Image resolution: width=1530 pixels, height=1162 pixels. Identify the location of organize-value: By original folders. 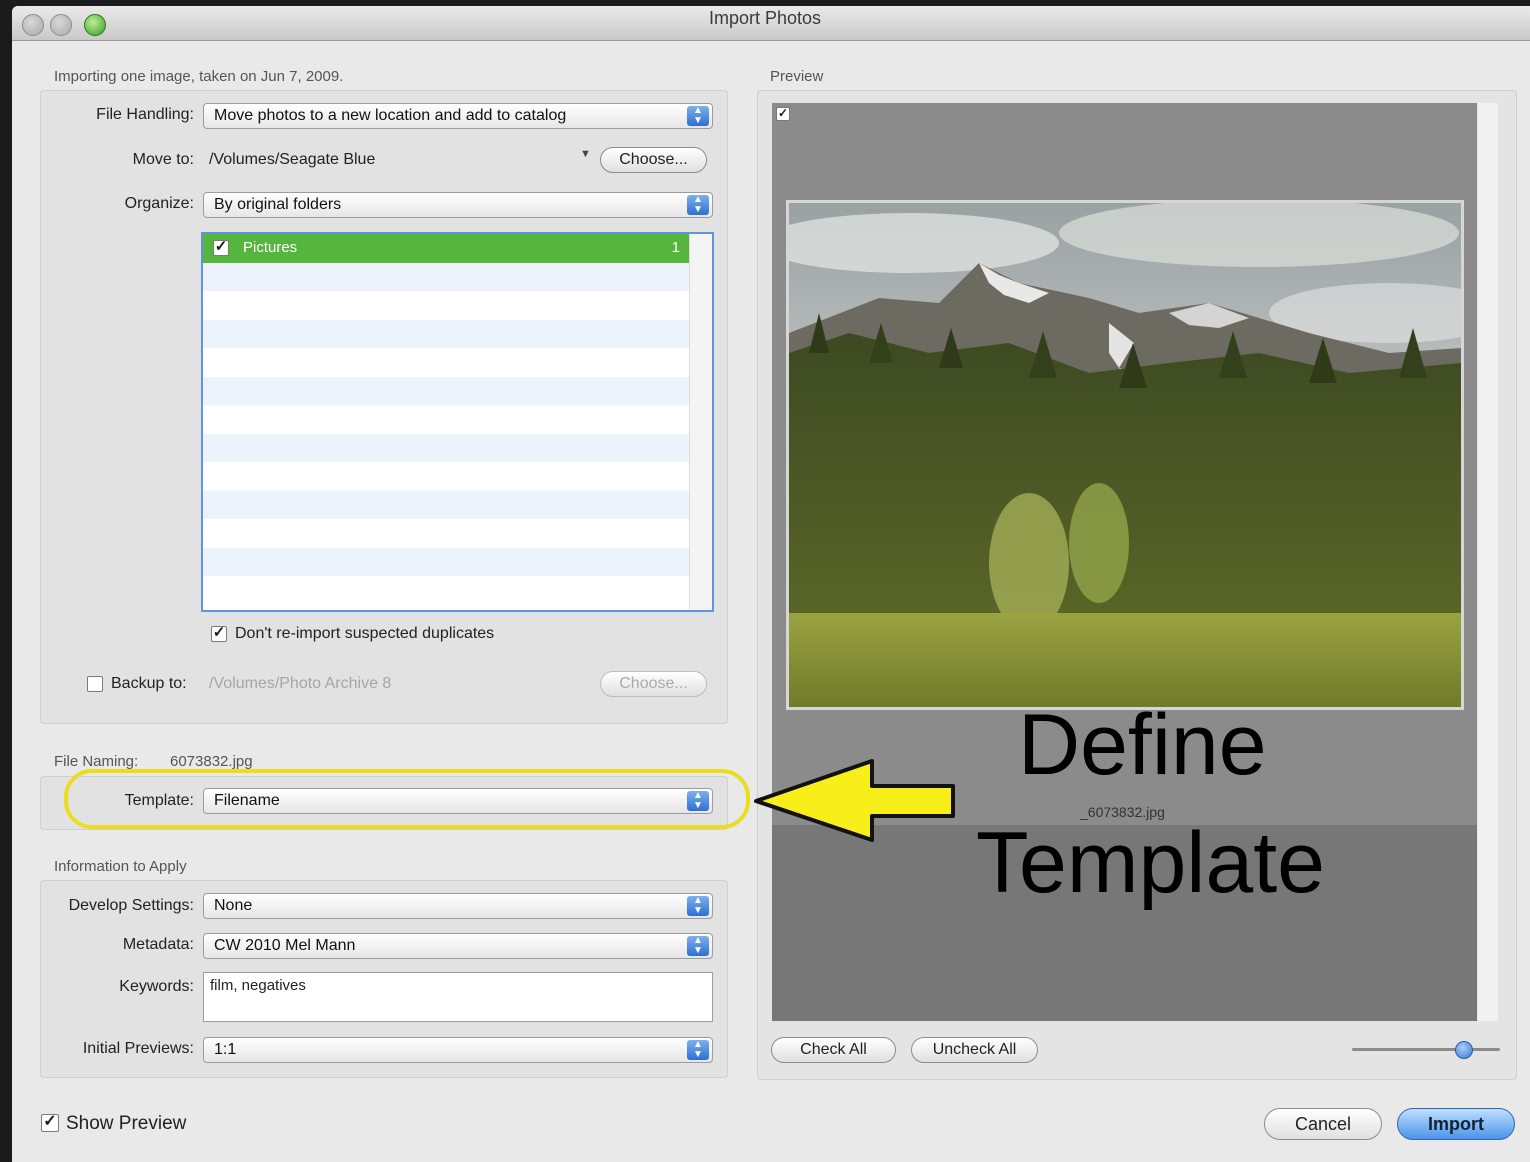
(278, 204).